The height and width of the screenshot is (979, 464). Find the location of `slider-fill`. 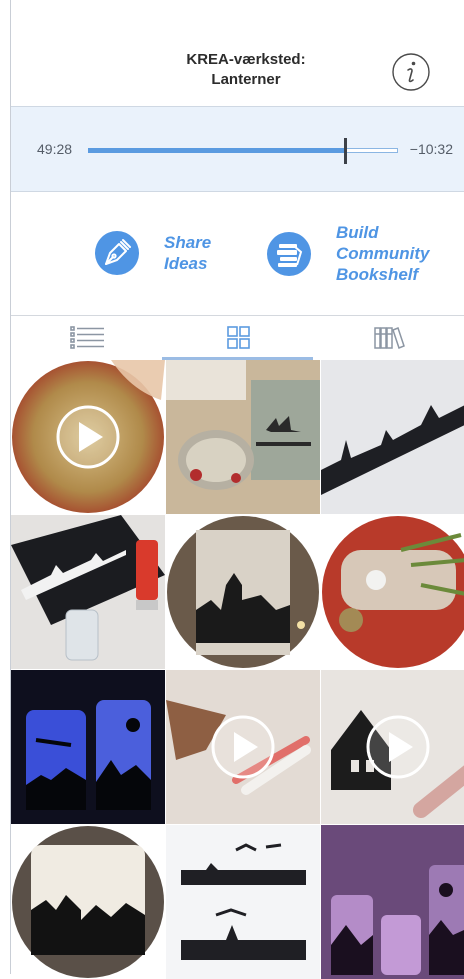

slider-fill is located at coordinates (217, 150).